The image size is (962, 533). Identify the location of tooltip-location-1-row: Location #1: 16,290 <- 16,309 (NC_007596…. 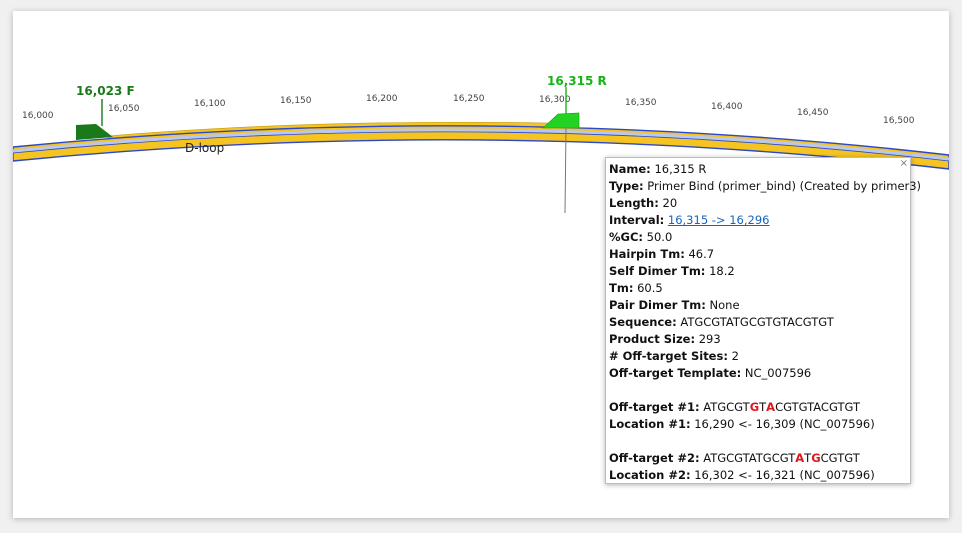
(742, 424).